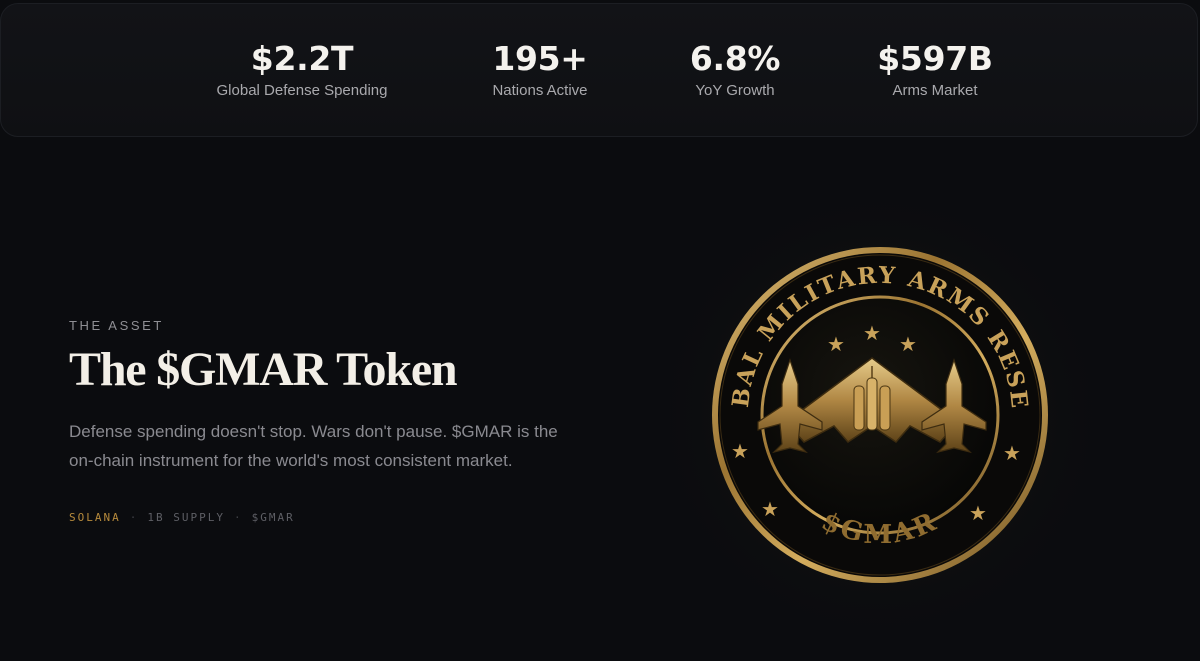 Image resolution: width=1200 pixels, height=661 pixels. Describe the element at coordinates (116, 325) in the screenshot. I see `section-eyebrow: THE ASSET` at that location.